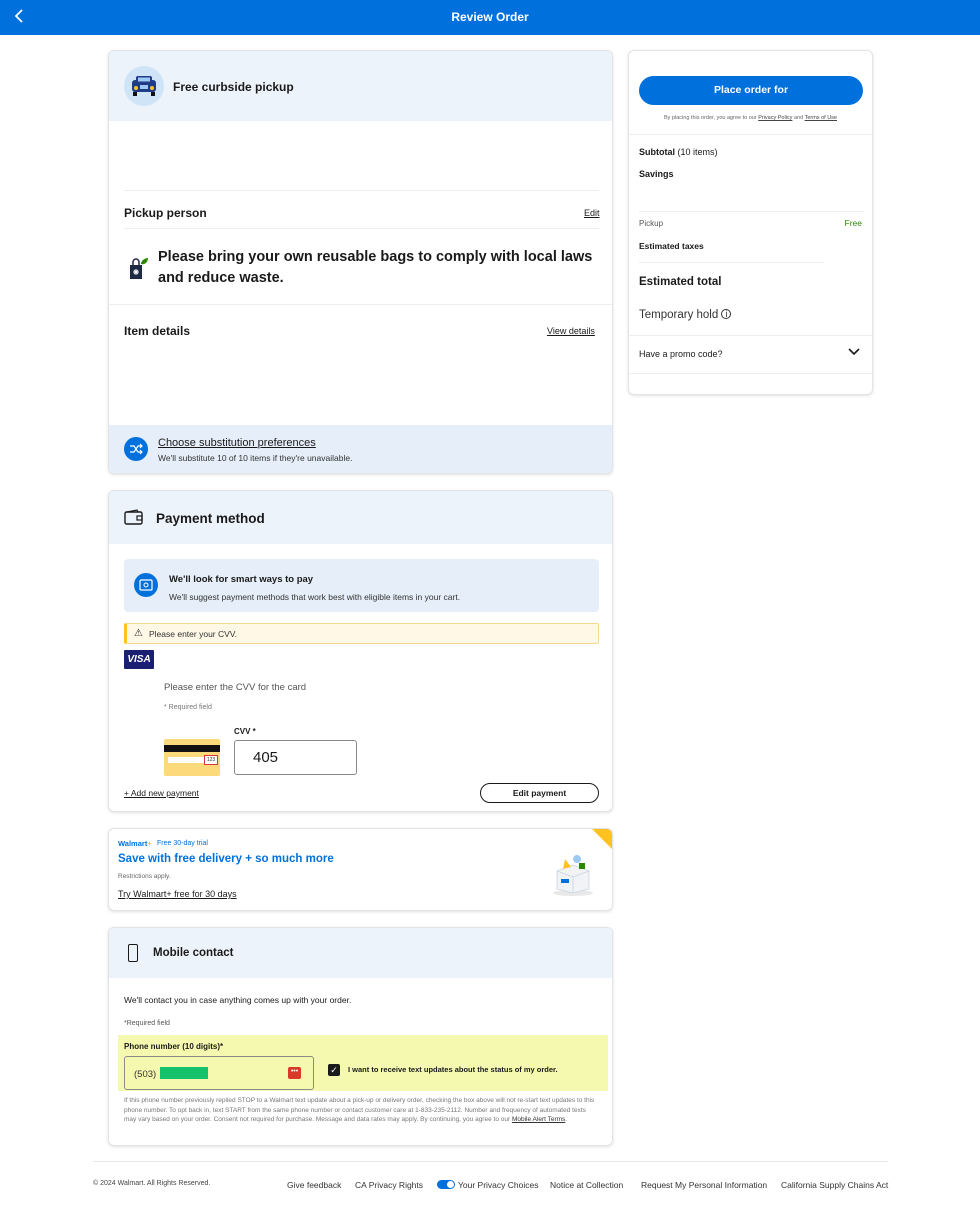  I want to click on give-feedback-link: Give feedback, so click(314, 1185).